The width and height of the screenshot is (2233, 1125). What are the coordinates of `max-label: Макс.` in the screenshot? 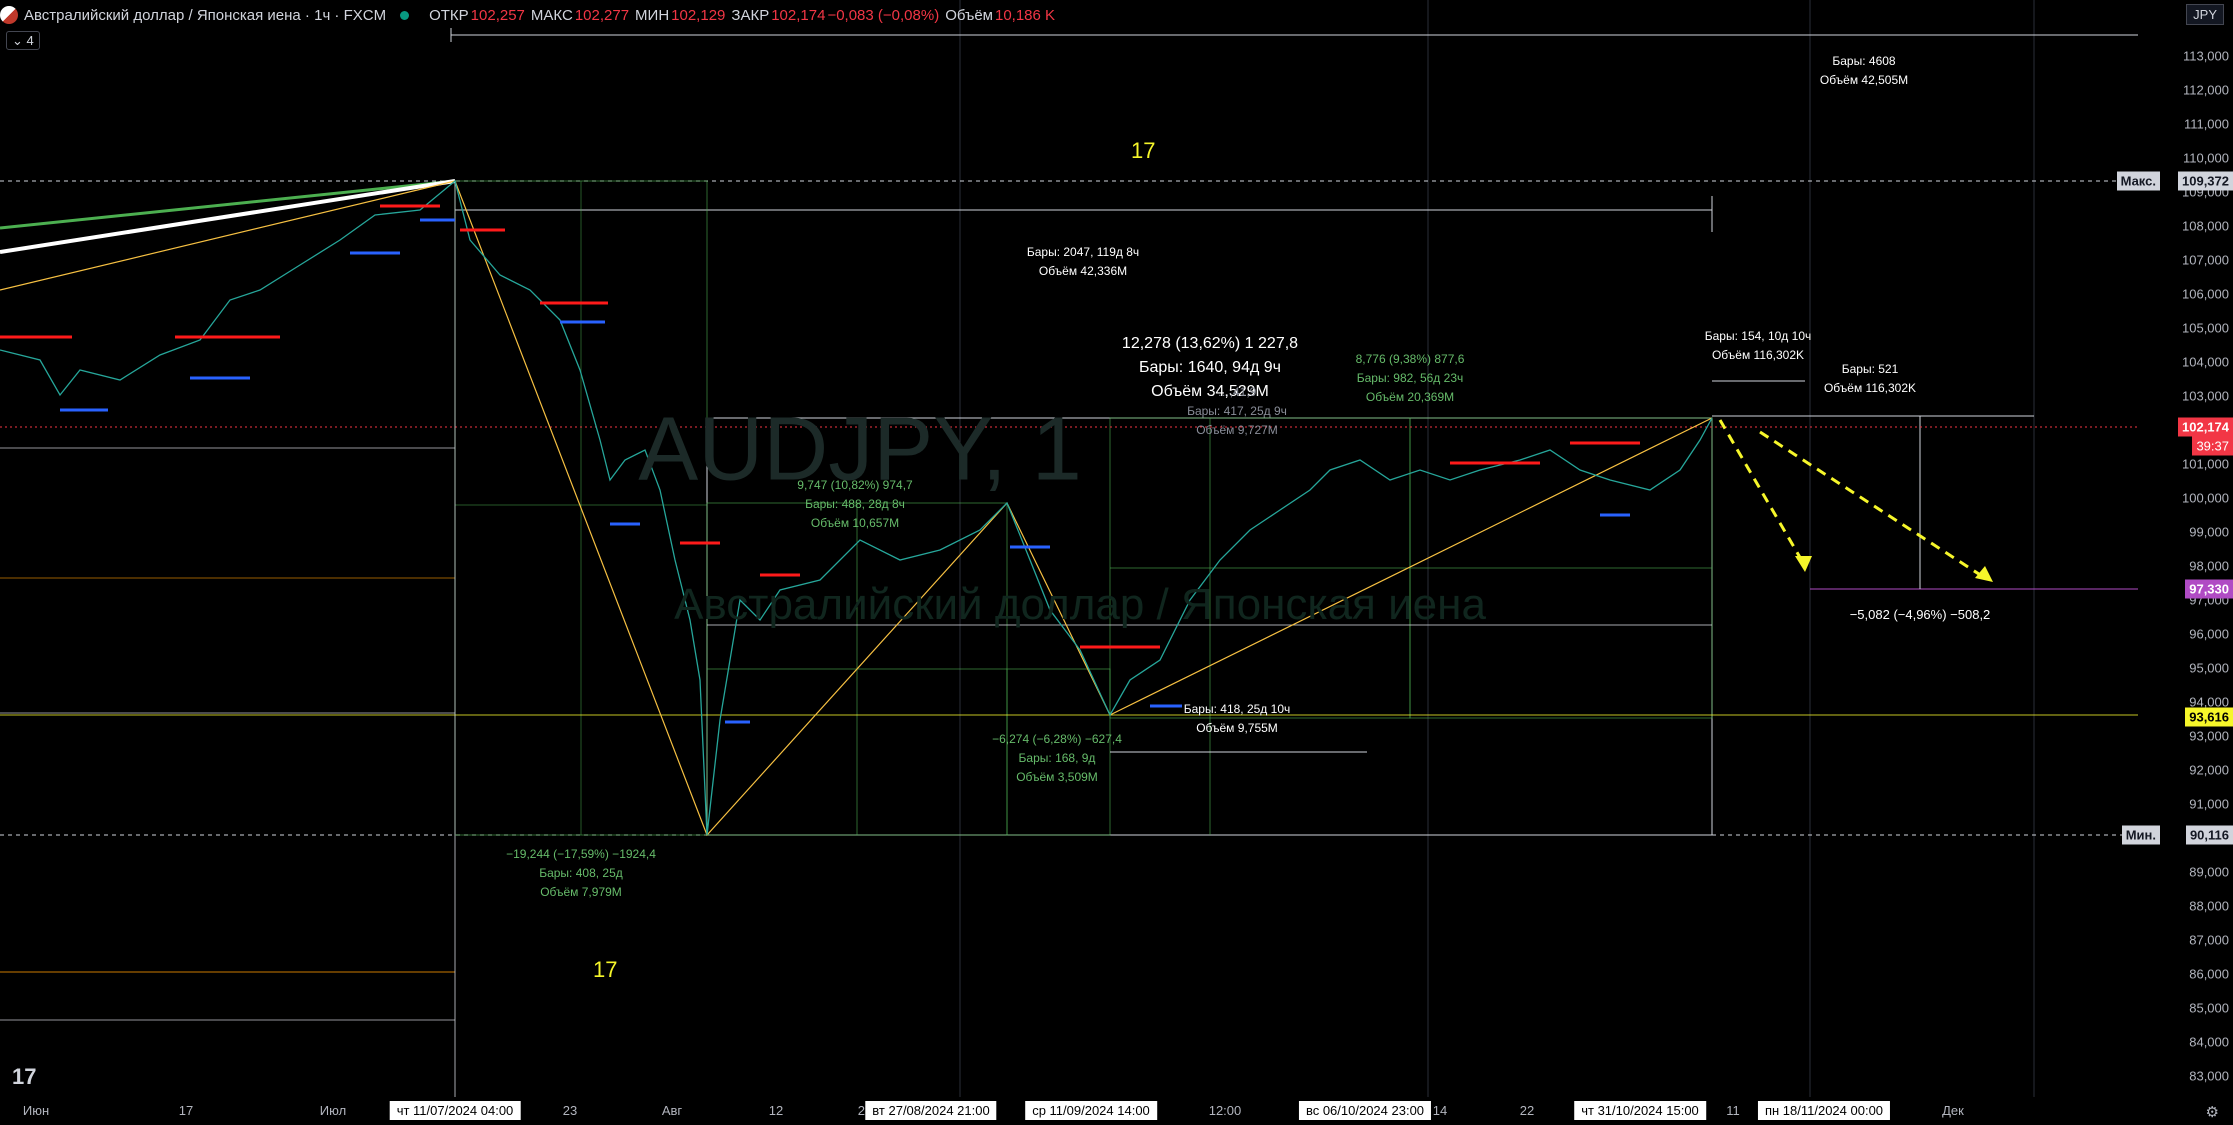 It's located at (2138, 181).